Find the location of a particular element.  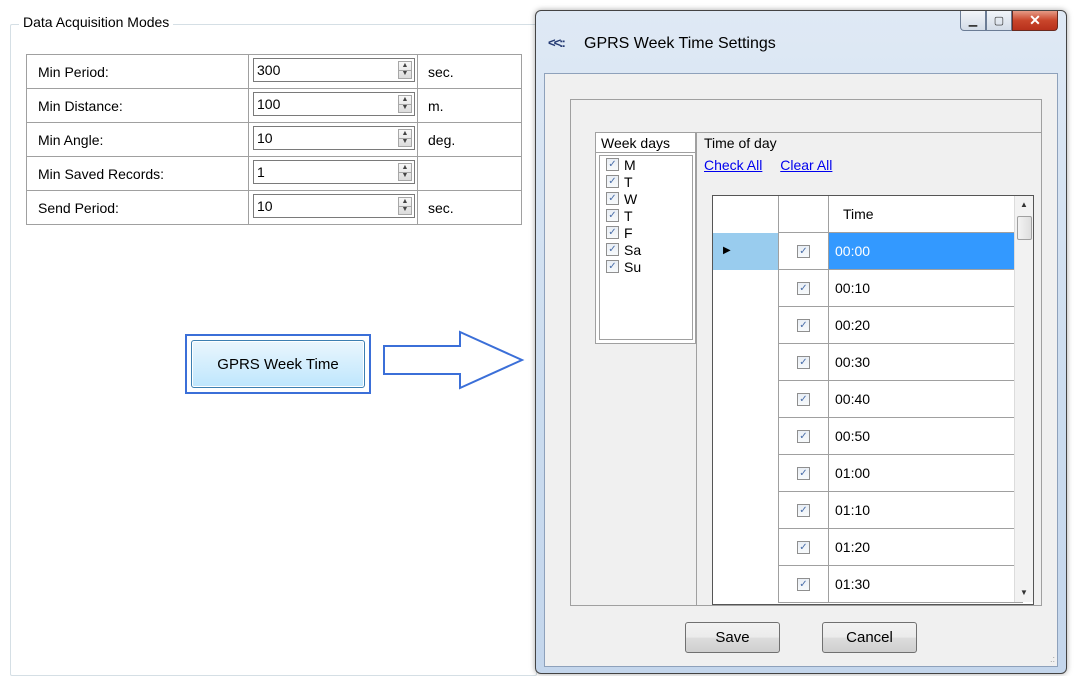

scroll-up-icon: ▲ is located at coordinates (1024, 205).